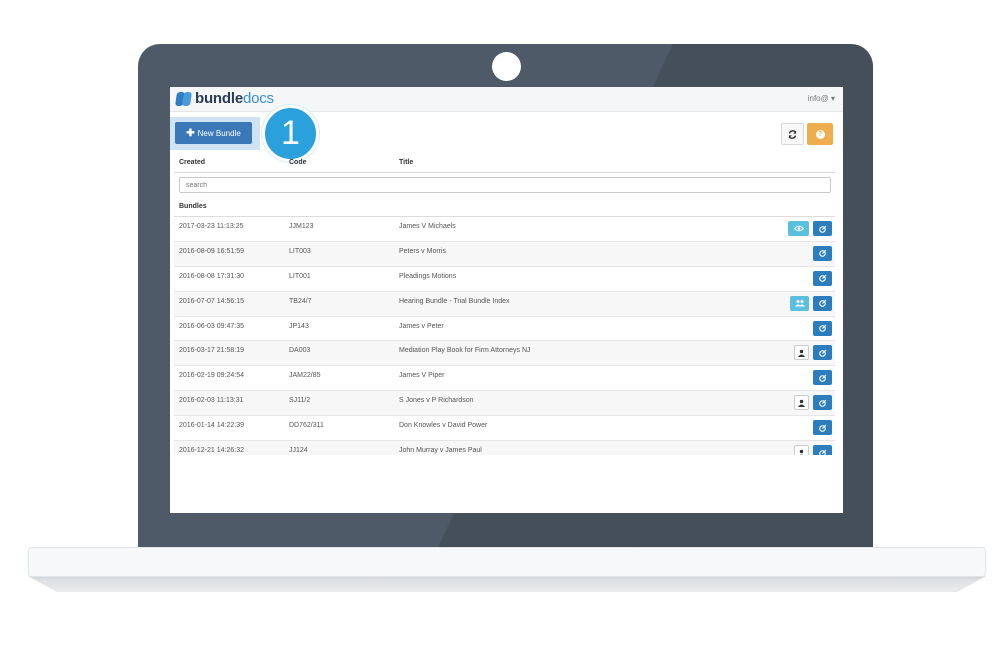 The height and width of the screenshot is (667, 1000). I want to click on new-bundle-highlight: ✚ New Bundle, so click(215, 133).